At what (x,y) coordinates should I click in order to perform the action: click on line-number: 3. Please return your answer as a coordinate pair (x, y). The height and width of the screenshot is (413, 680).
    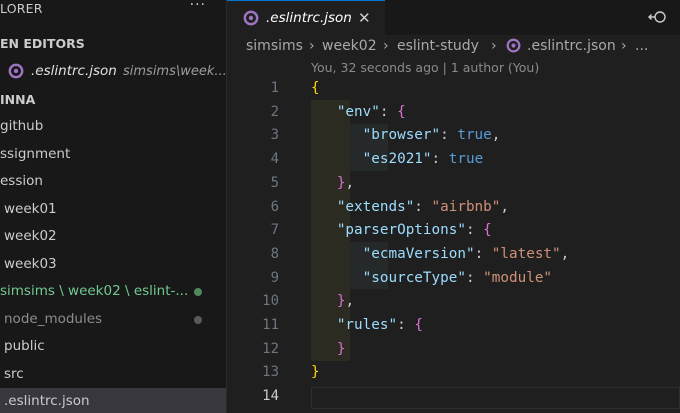
    Looking at the image, I should click on (274, 135).